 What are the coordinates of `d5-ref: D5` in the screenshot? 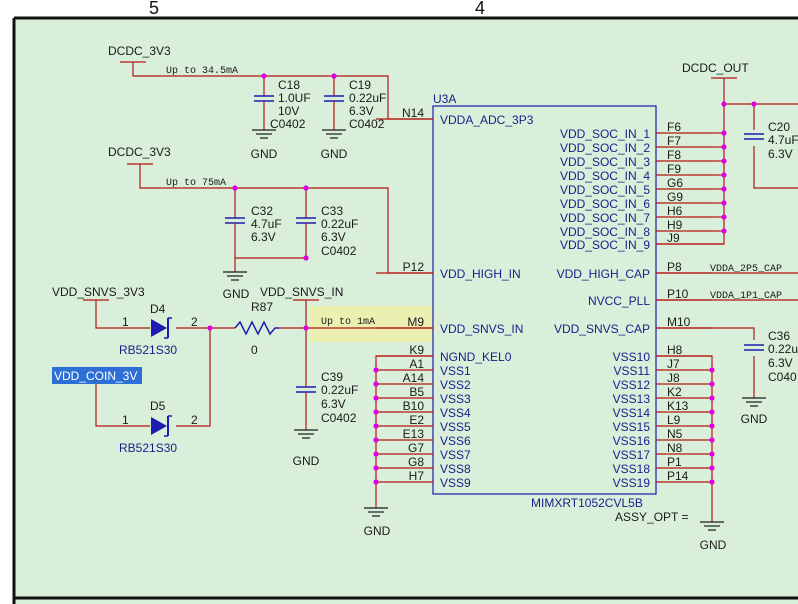 It's located at (158, 406).